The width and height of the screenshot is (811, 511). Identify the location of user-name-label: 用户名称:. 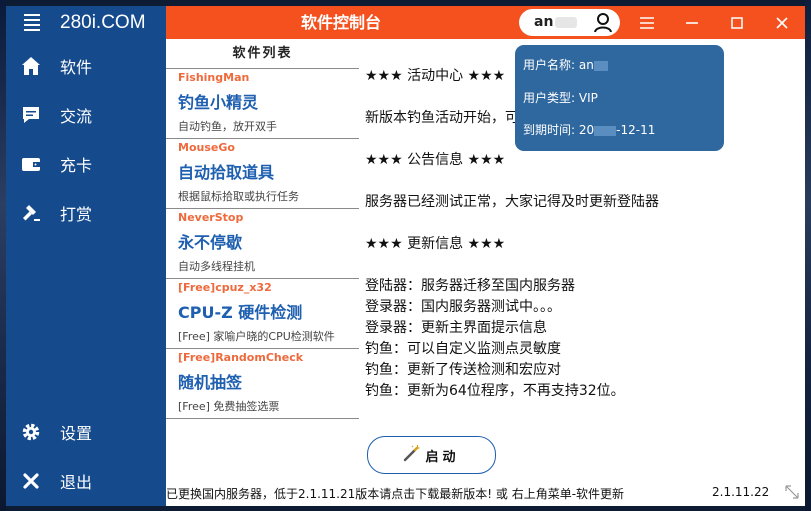
(549, 65).